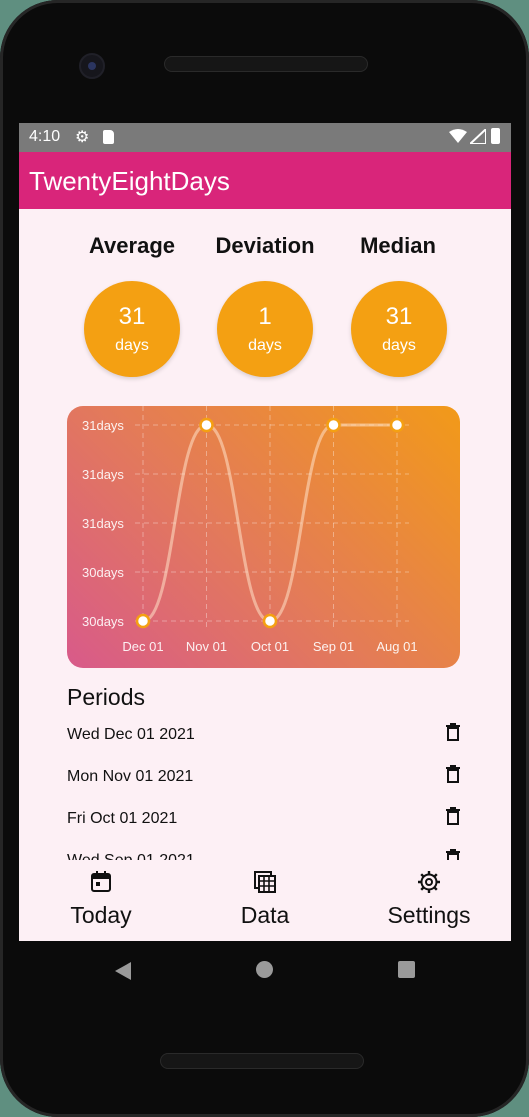 Image resolution: width=529 pixels, height=1117 pixels. What do you see at coordinates (132, 345) in the screenshot?
I see `average-unit: days` at bounding box center [132, 345].